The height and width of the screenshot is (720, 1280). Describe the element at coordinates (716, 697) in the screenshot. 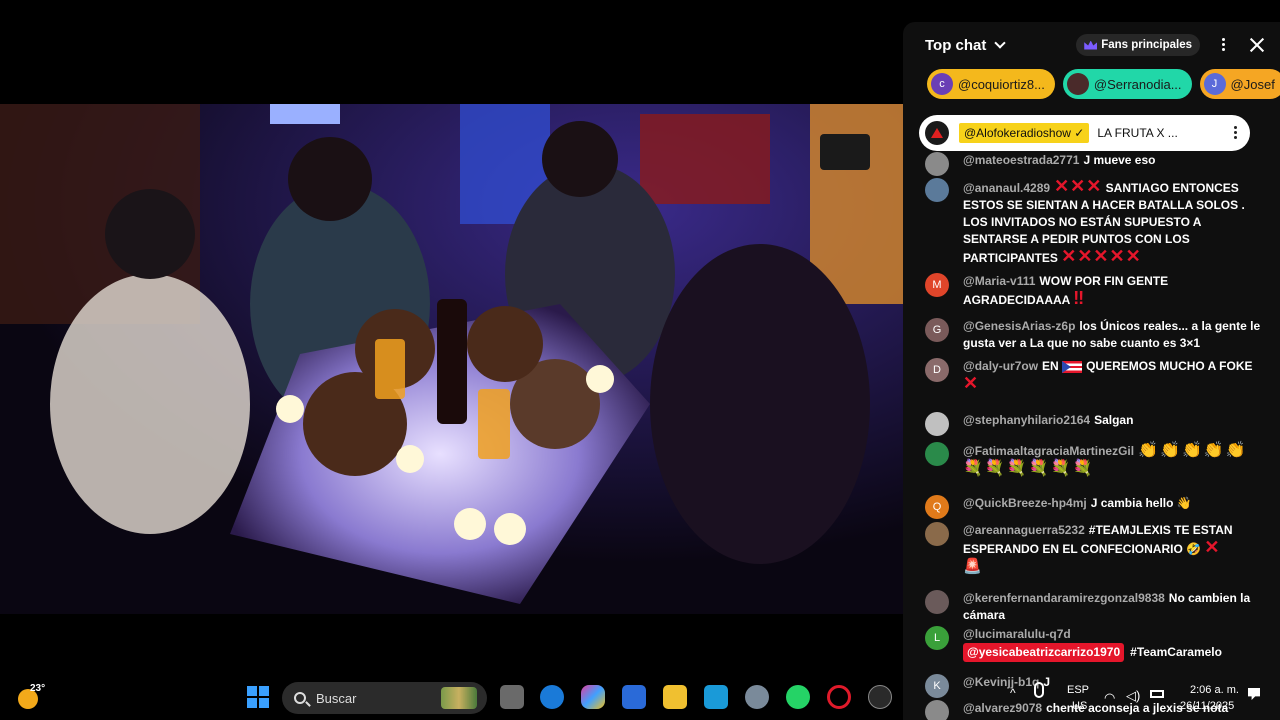

I see `app-icon` at that location.